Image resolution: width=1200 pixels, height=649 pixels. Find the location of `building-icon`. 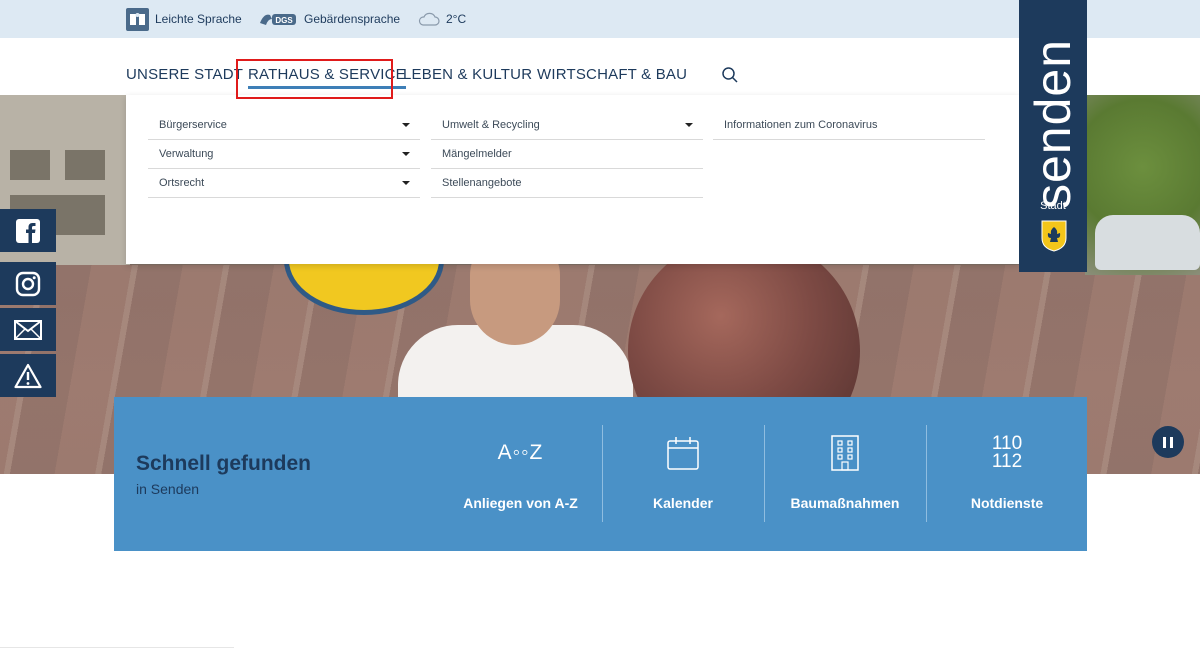

building-icon is located at coordinates (845, 453).